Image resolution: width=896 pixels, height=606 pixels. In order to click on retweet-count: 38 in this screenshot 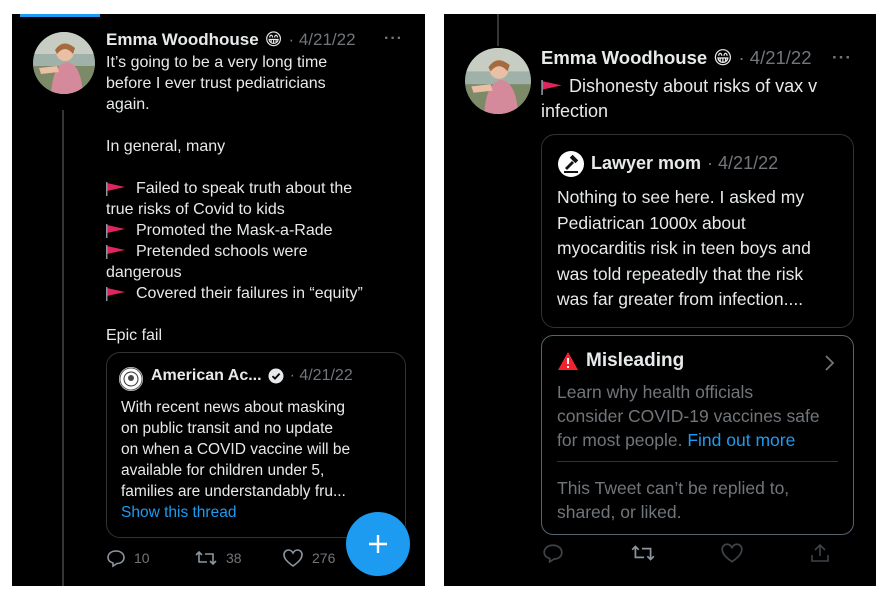, I will do `click(234, 558)`.